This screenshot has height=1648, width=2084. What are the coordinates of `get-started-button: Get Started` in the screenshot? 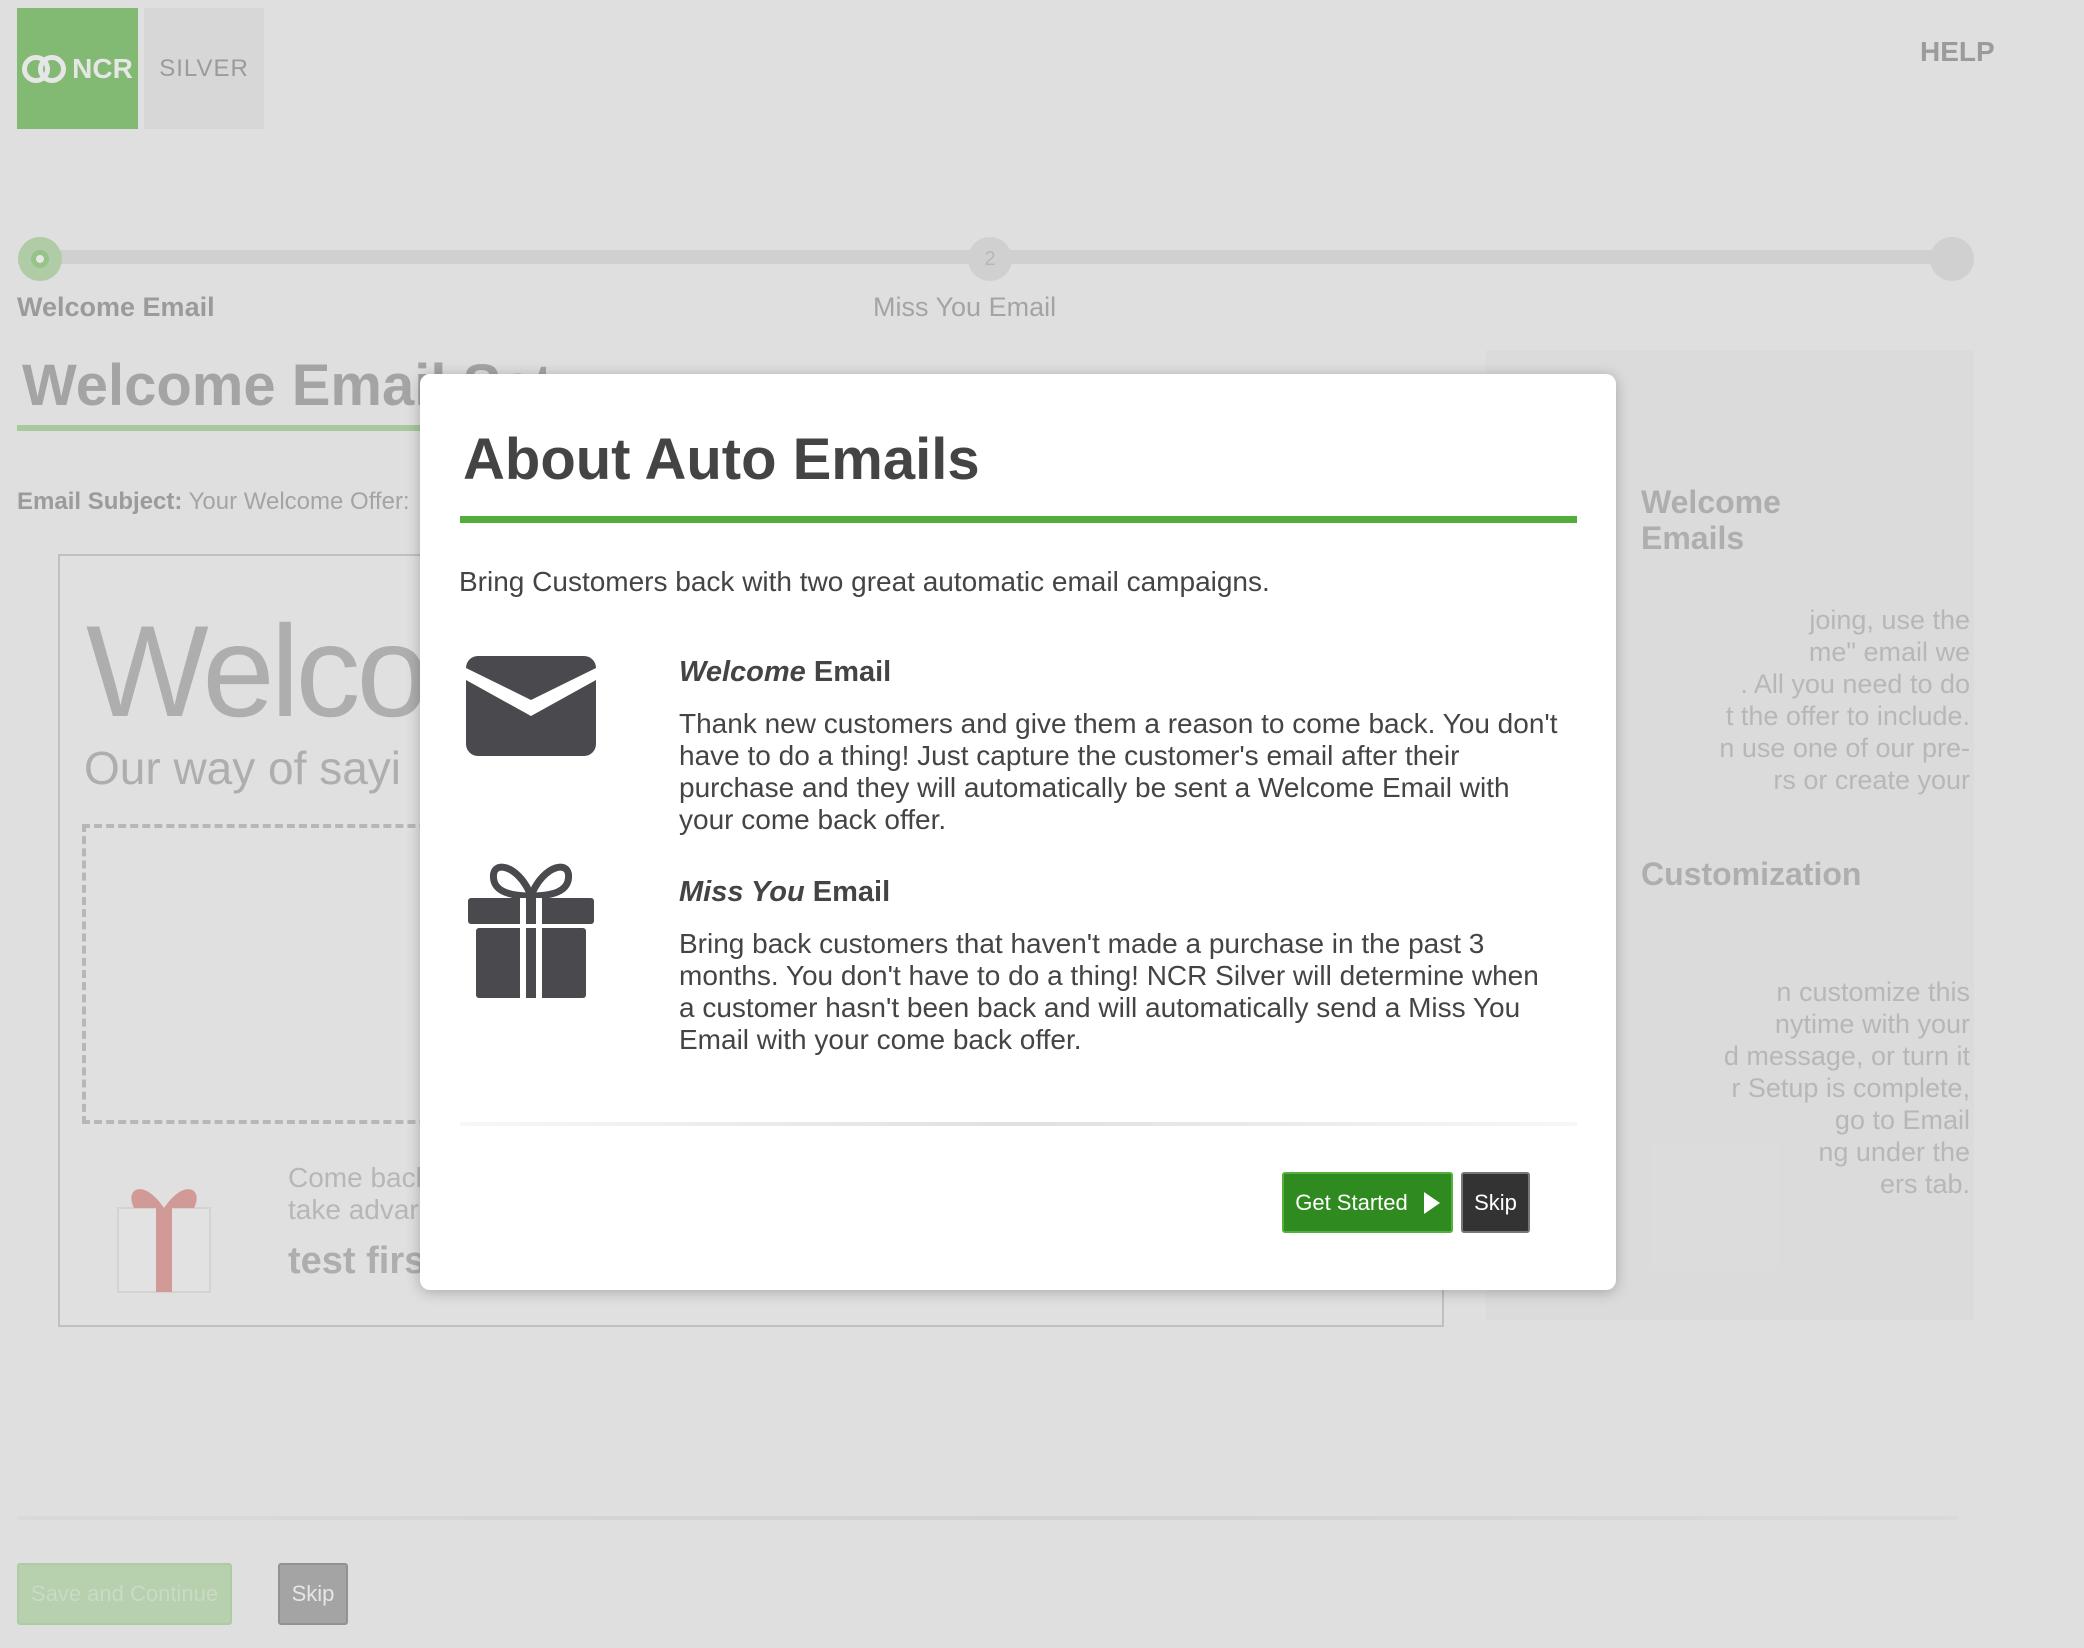 It's located at (1367, 1202).